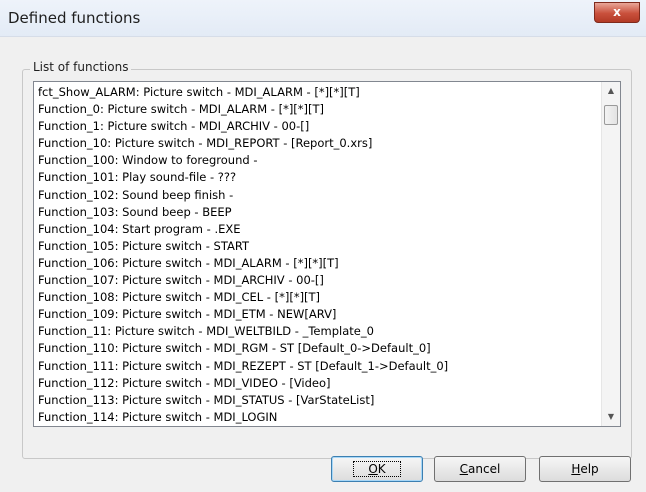 The height and width of the screenshot is (492, 646). I want to click on list-item: Function_105: Picture switch - START, so click(318, 246).